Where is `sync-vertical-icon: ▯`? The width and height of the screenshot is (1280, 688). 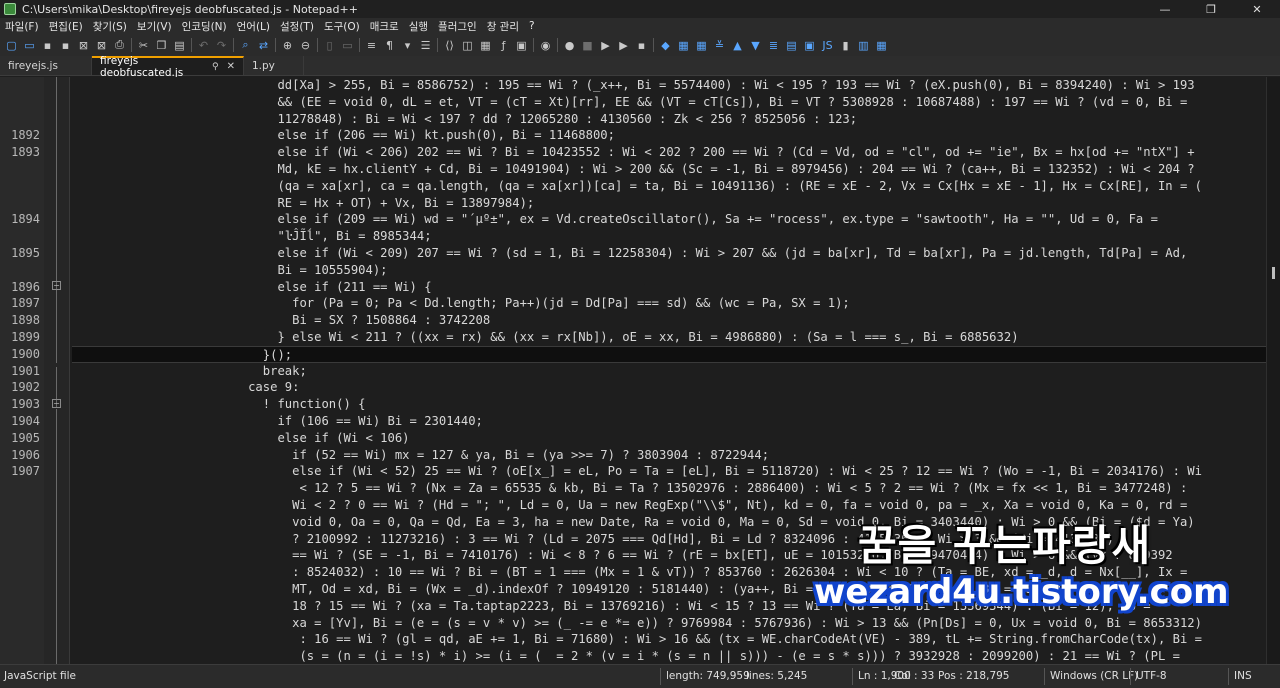
sync-vertical-icon: ▯ is located at coordinates (329, 45).